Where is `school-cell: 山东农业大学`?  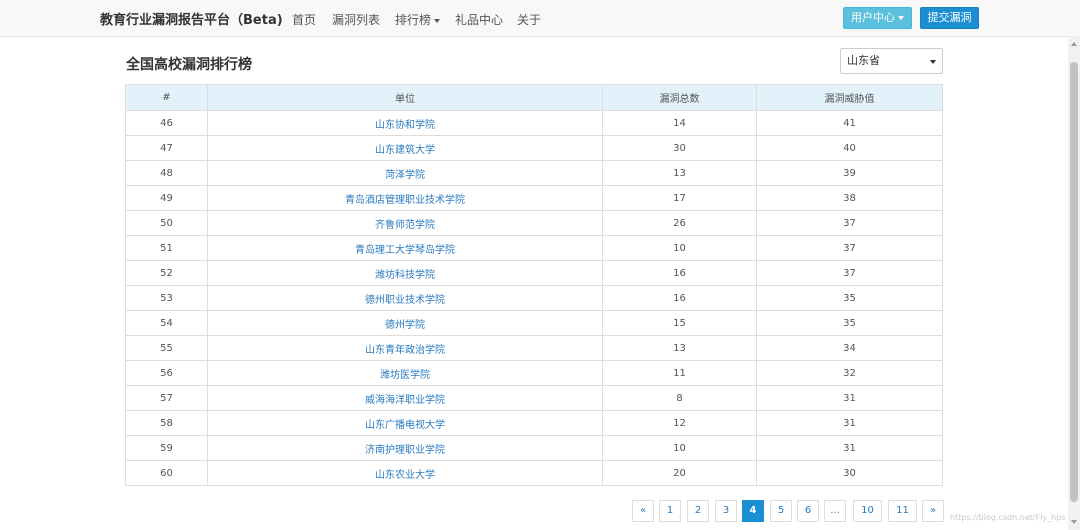 school-cell: 山东农业大学 is located at coordinates (405, 473).